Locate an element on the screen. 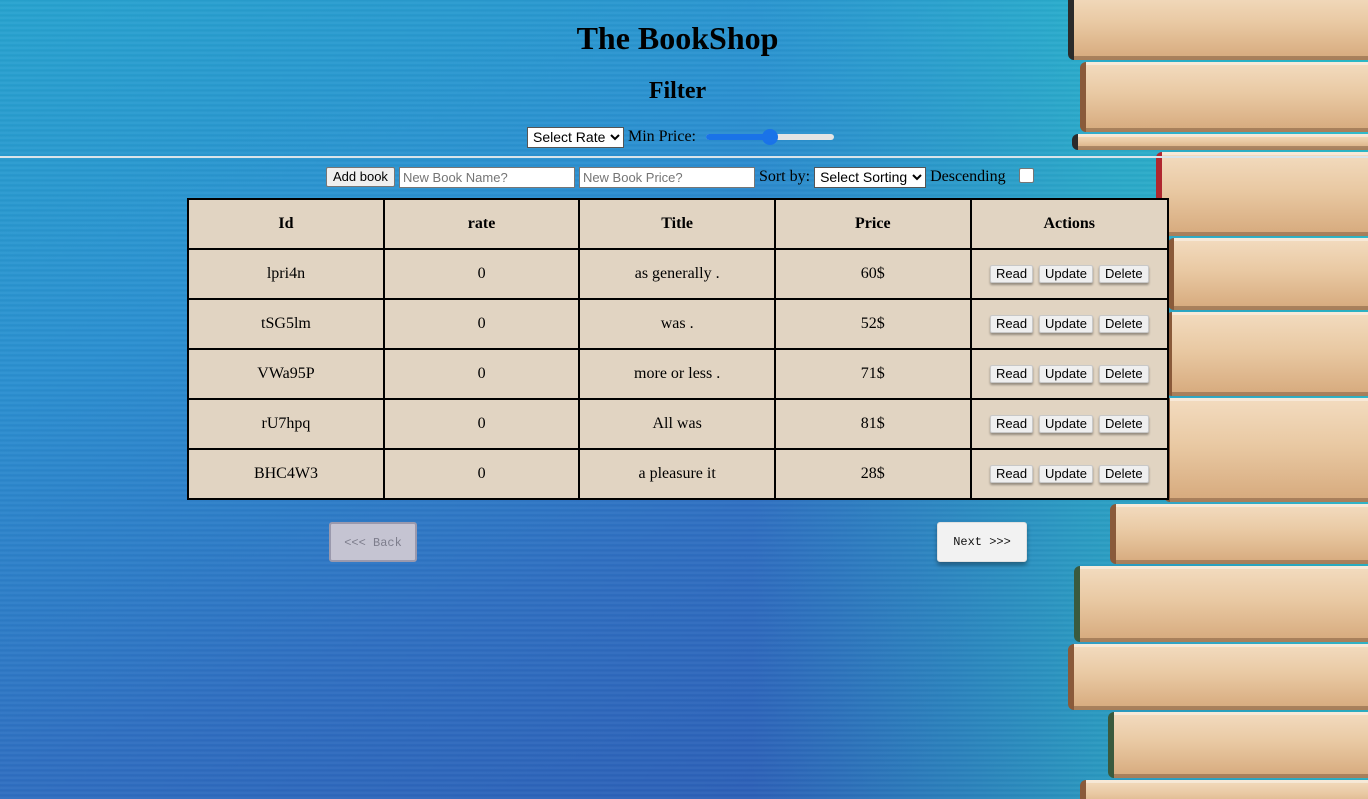 This screenshot has width=1368, height=799. slider-fill is located at coordinates (738, 137).